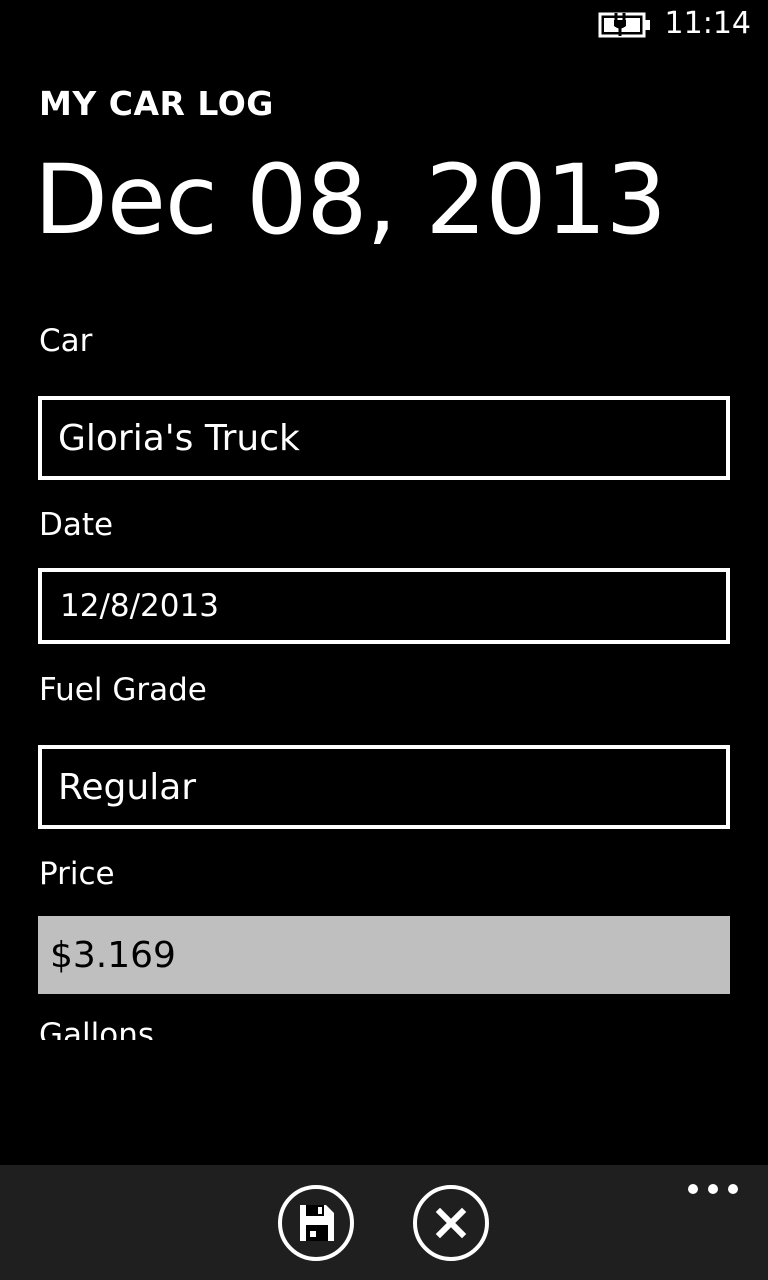 The height and width of the screenshot is (1280, 768). What do you see at coordinates (97, 1028) in the screenshot?
I see `gallons-label: Gallons` at bounding box center [97, 1028].